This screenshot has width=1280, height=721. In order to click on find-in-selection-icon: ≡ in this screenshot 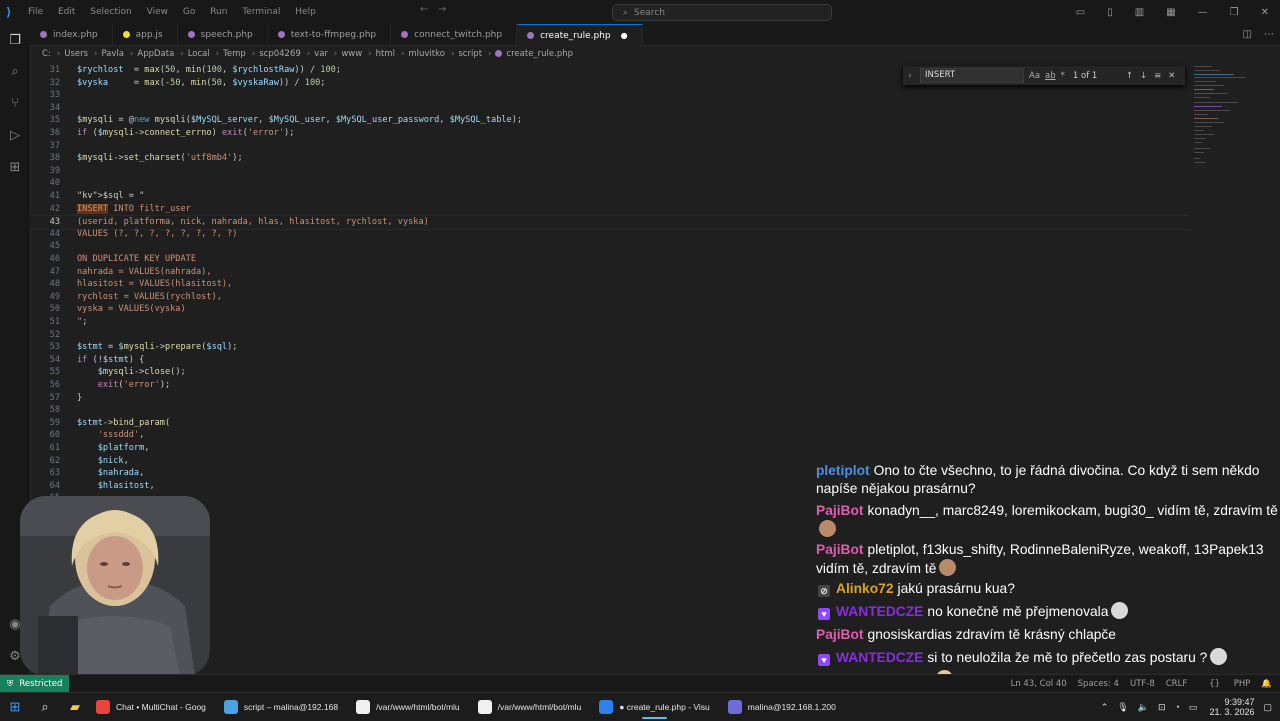, I will do `click(1157, 76)`.